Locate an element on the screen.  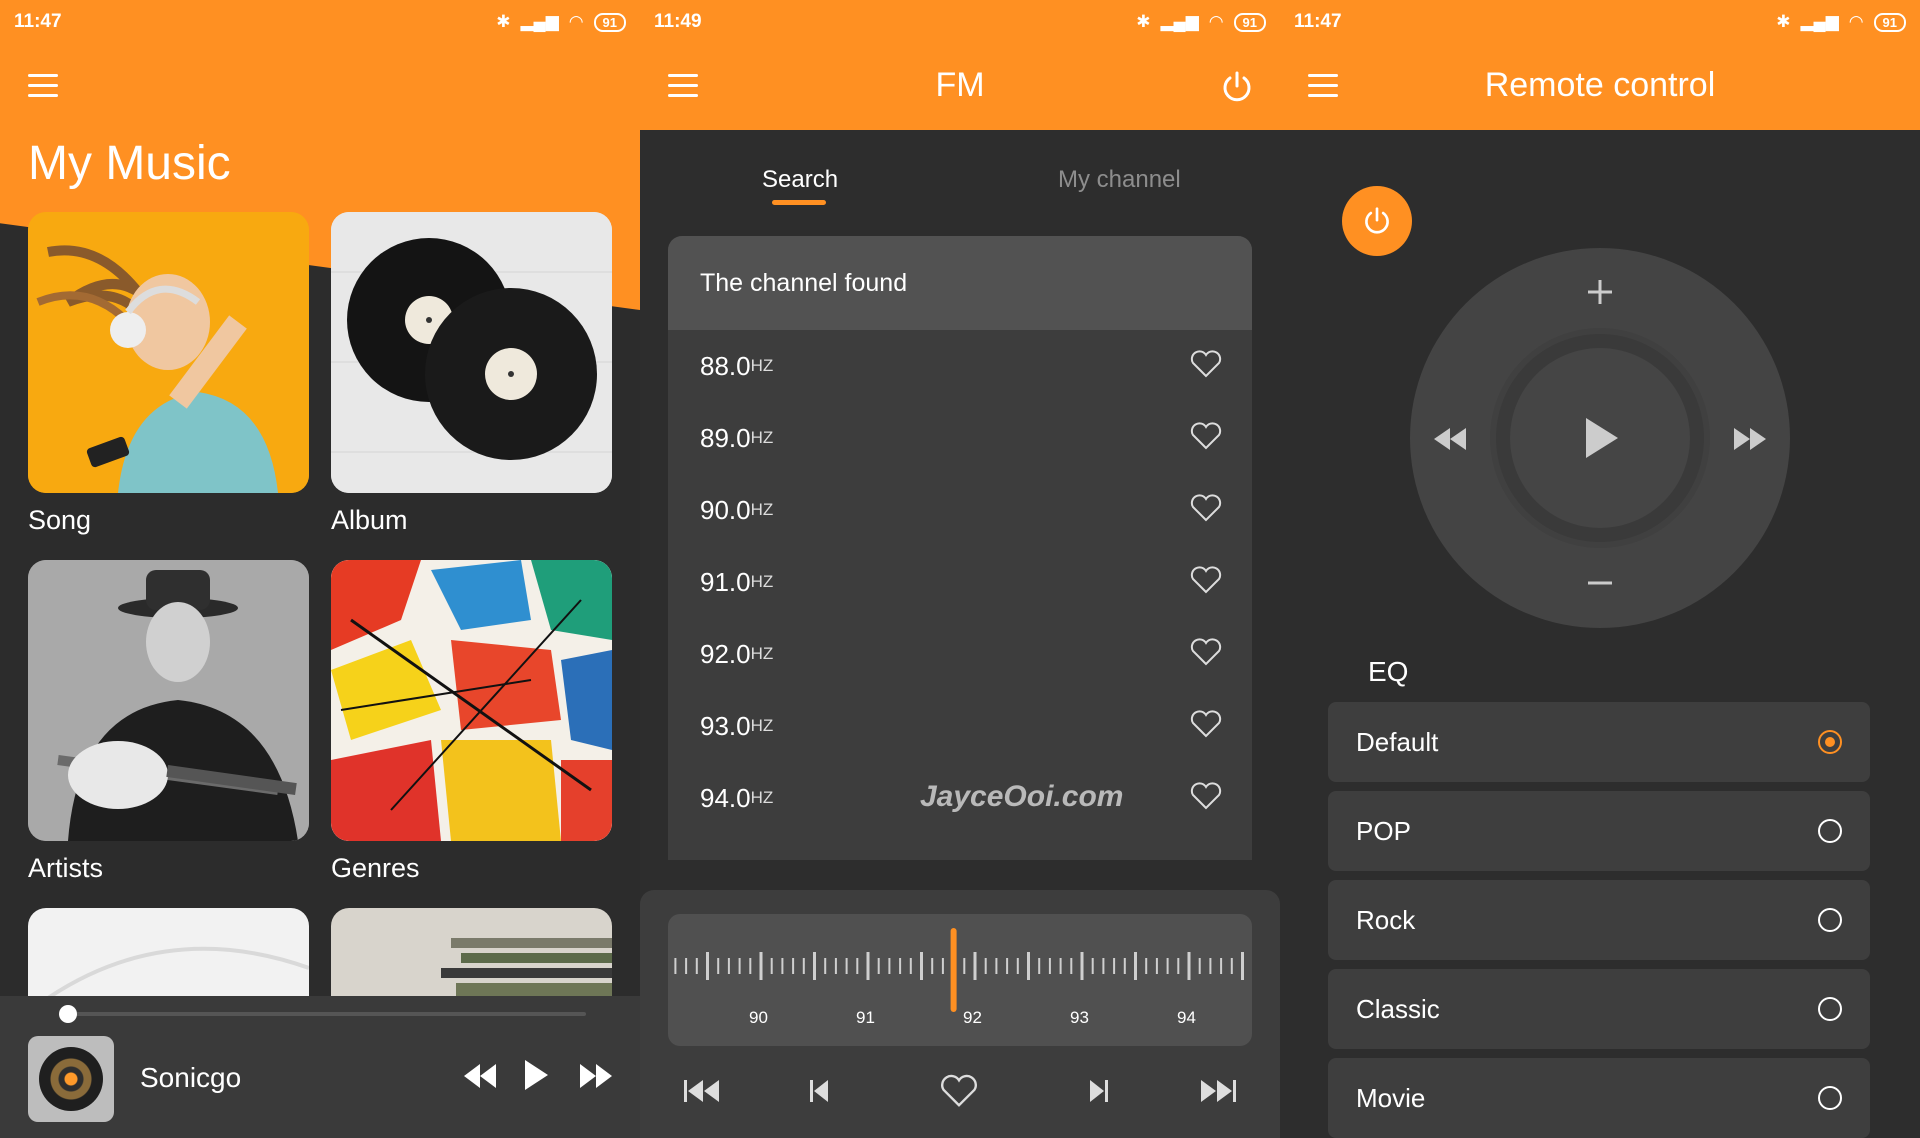
channel-frequency: 92.0 is located at coordinates (725, 653).